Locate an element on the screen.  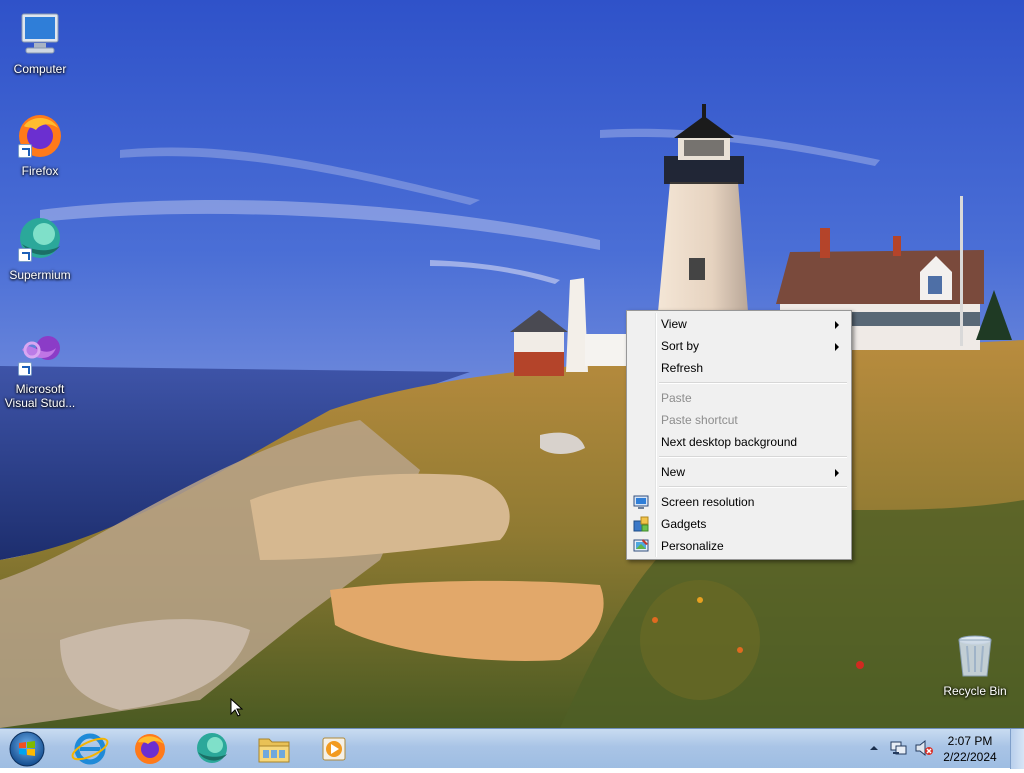
menu-item-paste-shortcut: Paste shortcut is located at coordinates (739, 420).